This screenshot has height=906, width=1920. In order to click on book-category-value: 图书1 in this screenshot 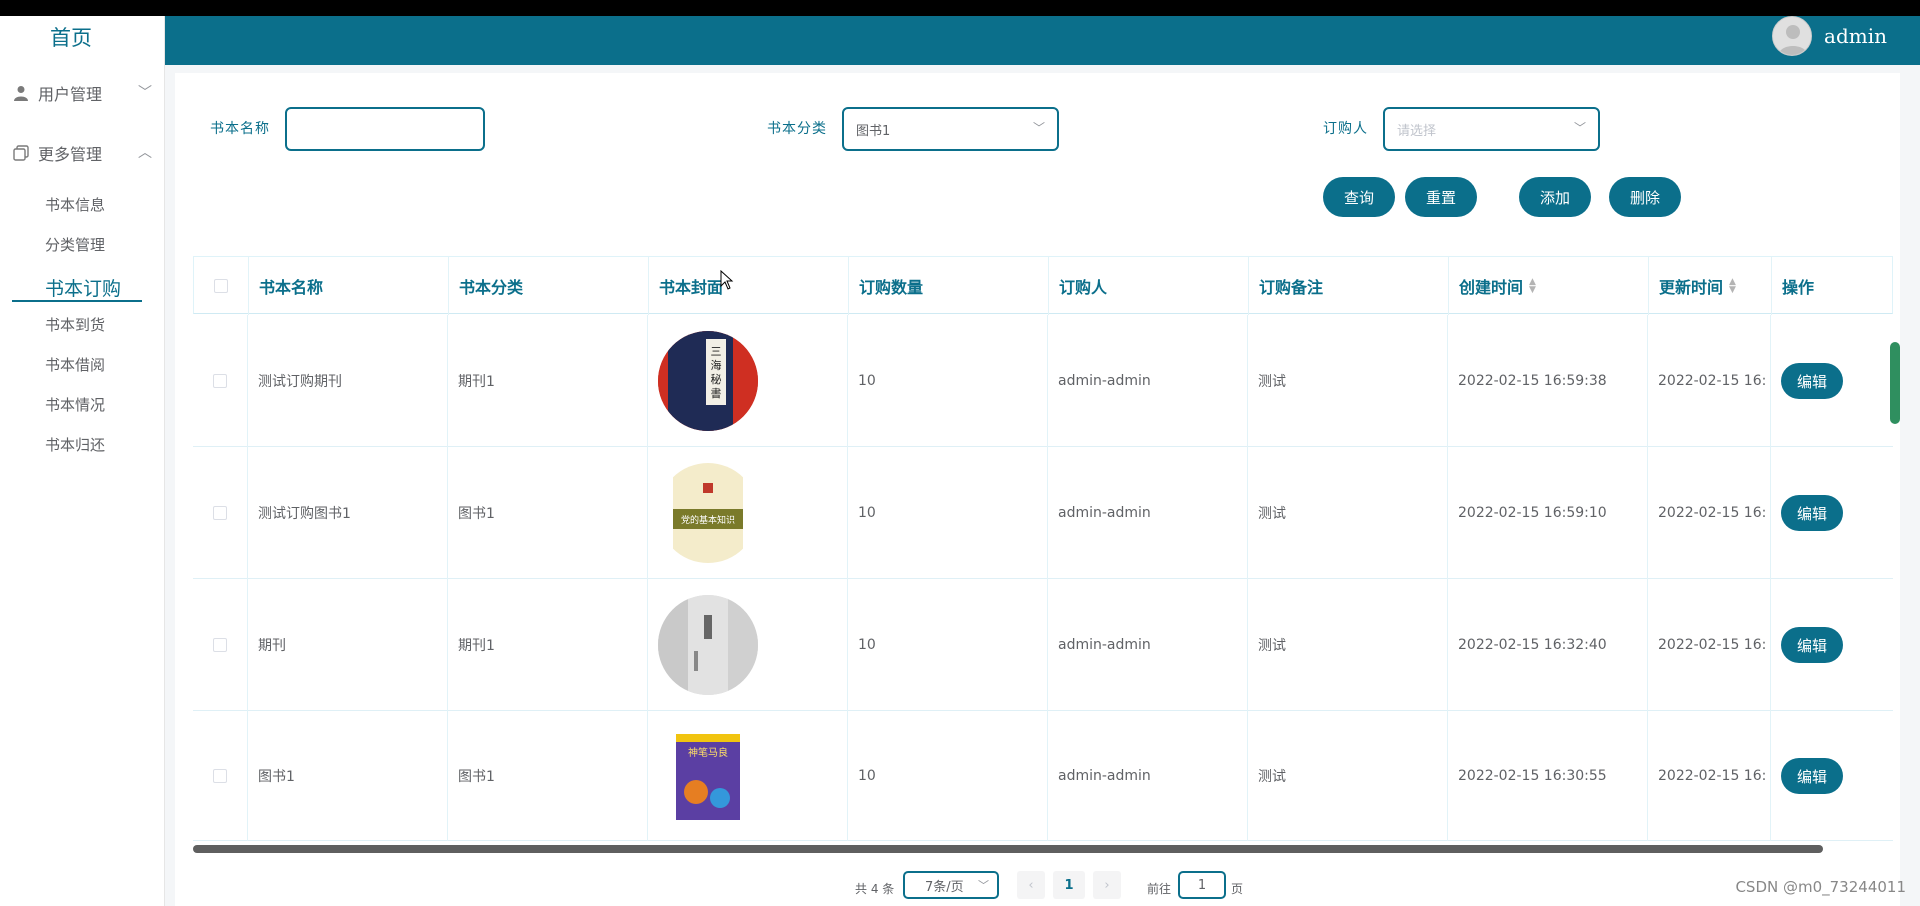, I will do `click(873, 131)`.